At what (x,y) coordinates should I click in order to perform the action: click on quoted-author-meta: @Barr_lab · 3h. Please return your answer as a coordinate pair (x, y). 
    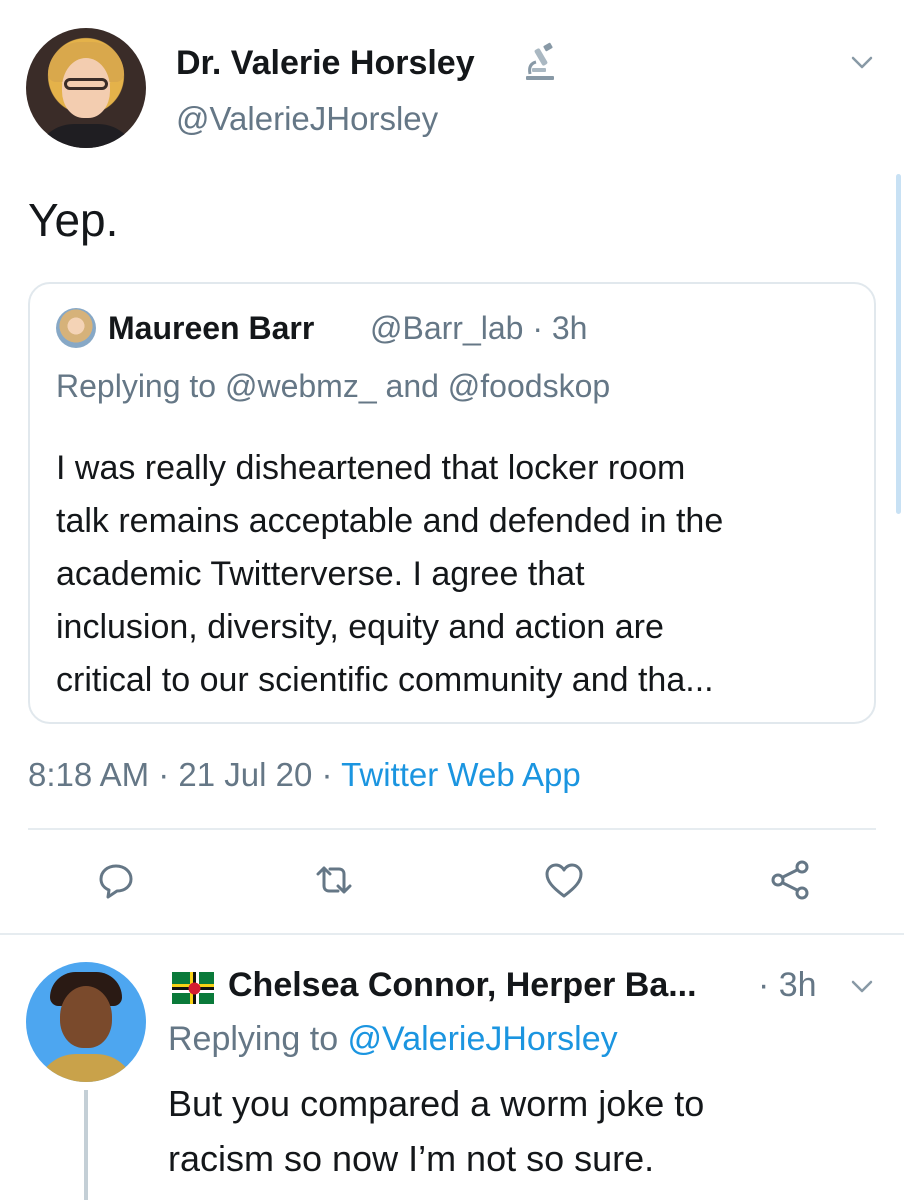
    Looking at the image, I should click on (478, 328).